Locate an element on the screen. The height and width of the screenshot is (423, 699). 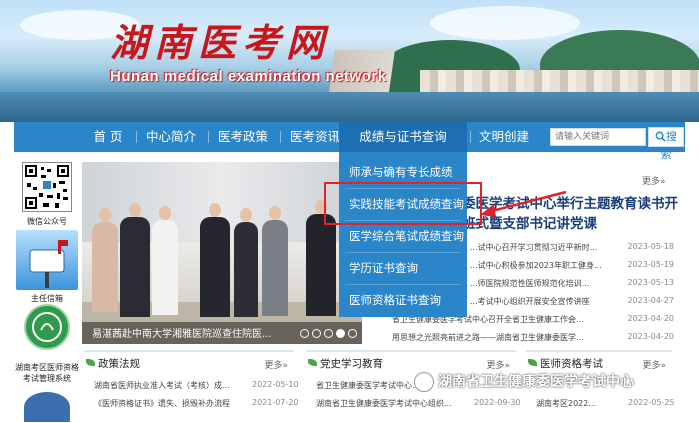
watermark-logo-icon is located at coordinates (424, 382).